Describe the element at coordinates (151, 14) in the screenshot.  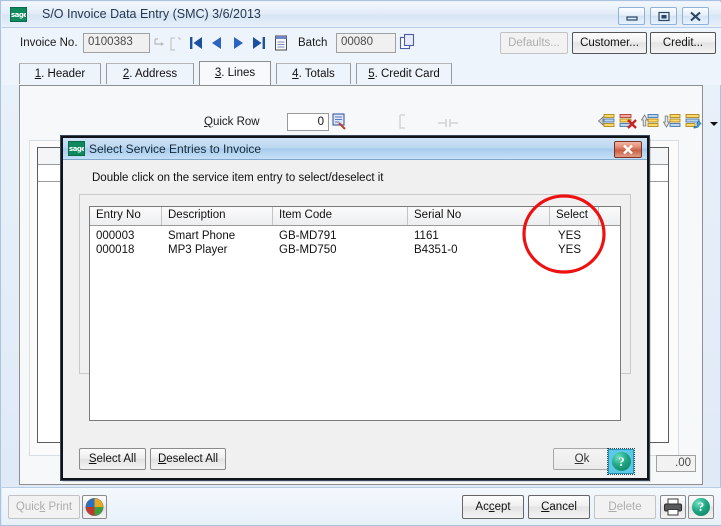
I see `window-title: S/O Invoice Data Entry (SMC) 3/6/2013` at that location.